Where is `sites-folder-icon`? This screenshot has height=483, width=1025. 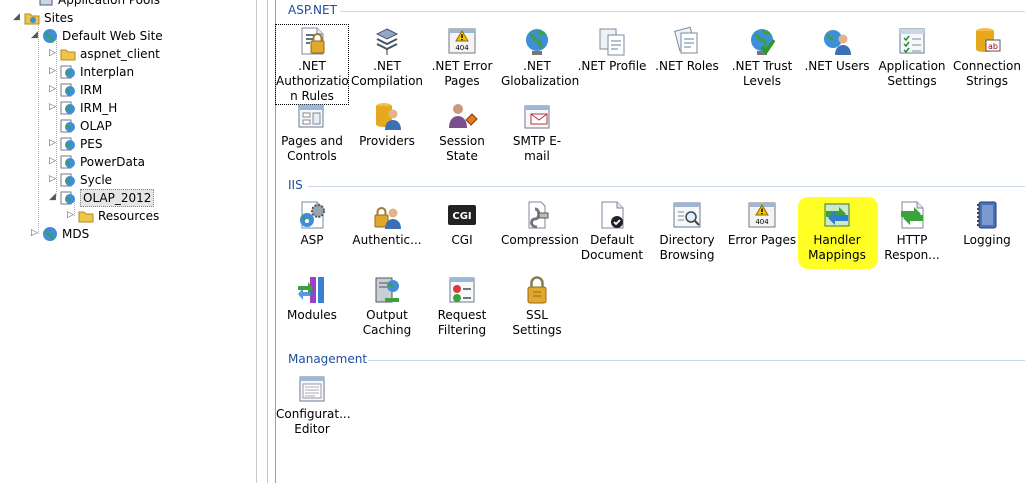 sites-folder-icon is located at coordinates (32, 18).